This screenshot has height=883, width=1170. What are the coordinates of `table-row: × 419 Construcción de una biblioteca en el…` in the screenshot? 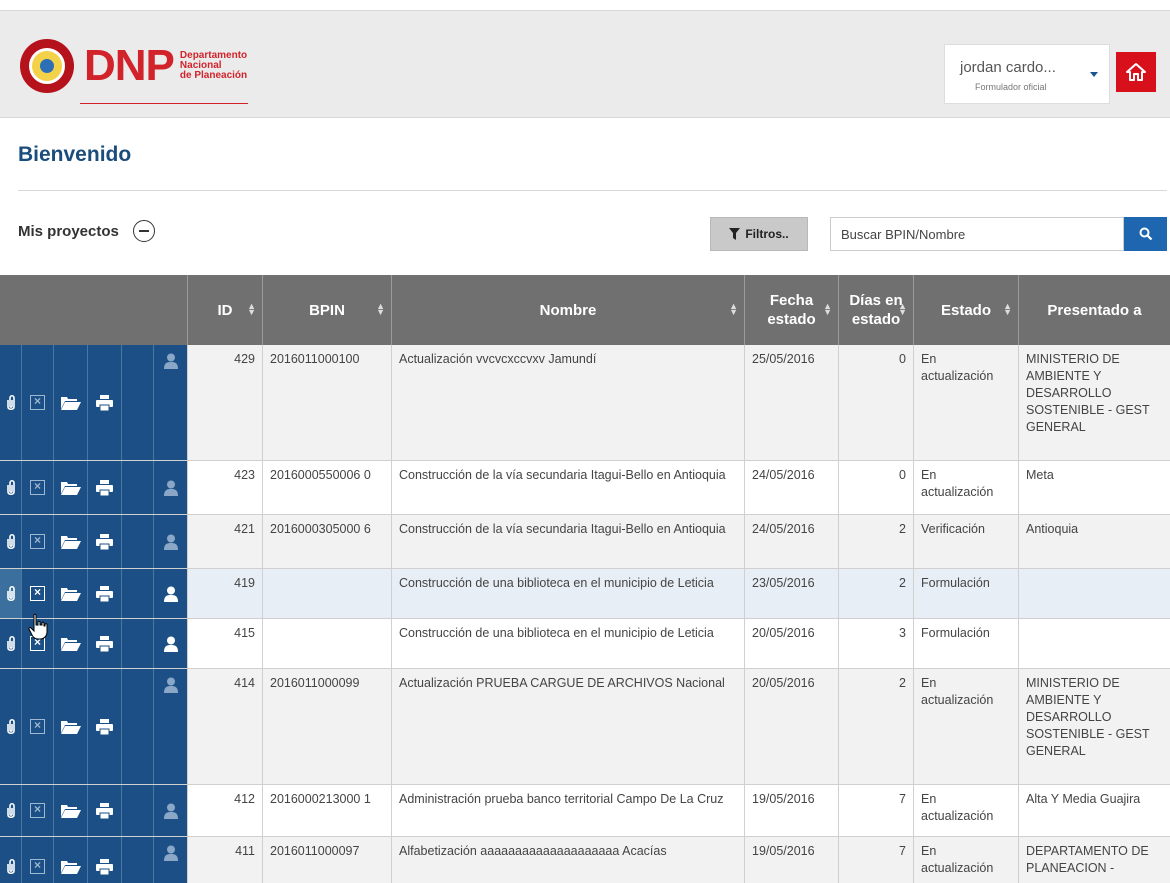 It's located at (585, 594).